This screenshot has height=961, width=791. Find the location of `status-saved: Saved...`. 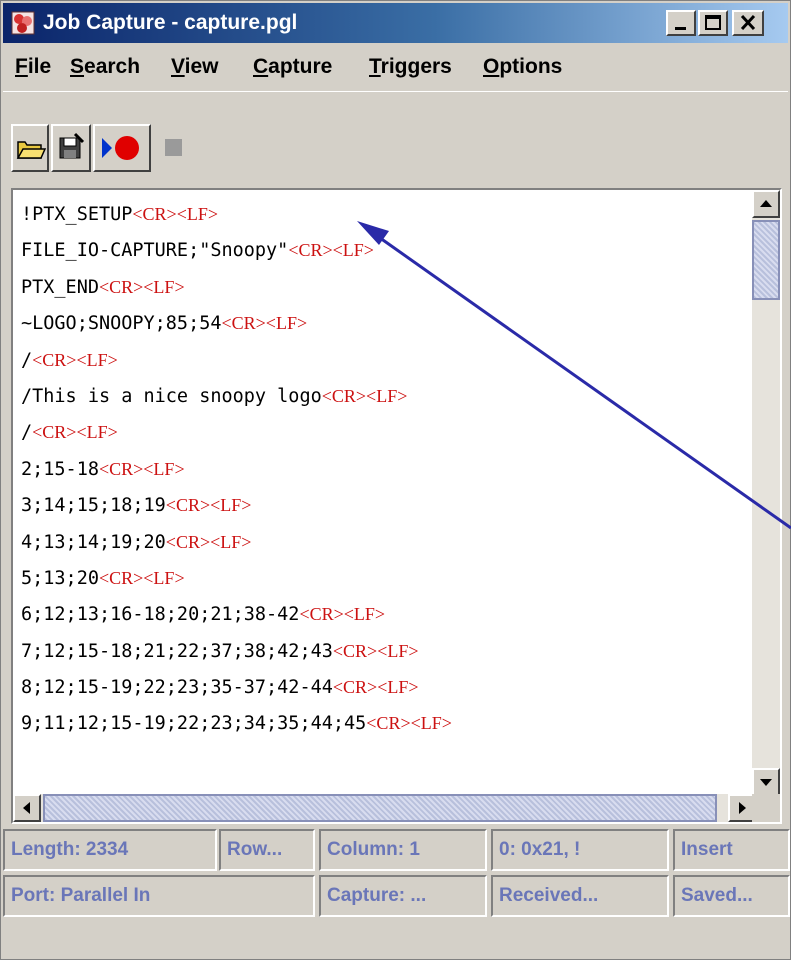

status-saved: Saved... is located at coordinates (731, 896).